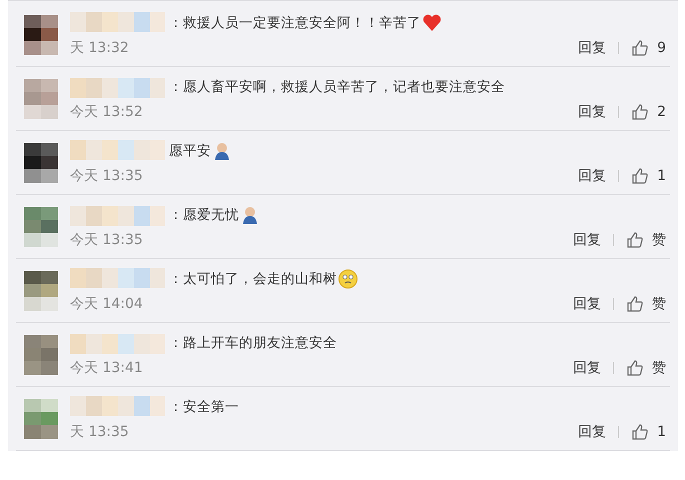 The image size is (685, 480). I want to click on comment-text: ：安全第一, so click(204, 407).